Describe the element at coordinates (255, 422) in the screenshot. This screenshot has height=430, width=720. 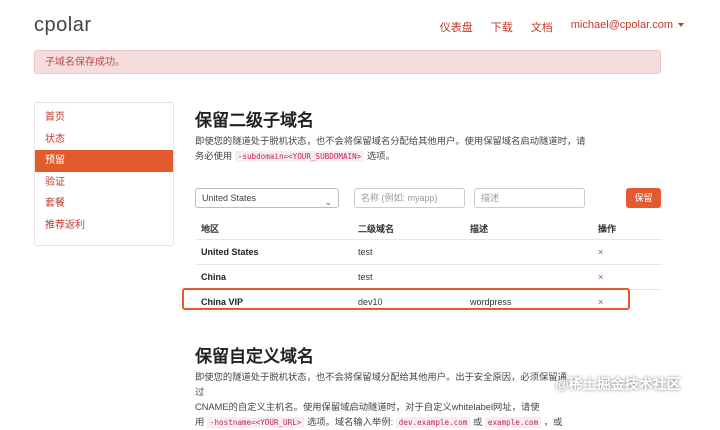
I see `hostname-option-code: -hostname=<YOUR_URL>` at that location.